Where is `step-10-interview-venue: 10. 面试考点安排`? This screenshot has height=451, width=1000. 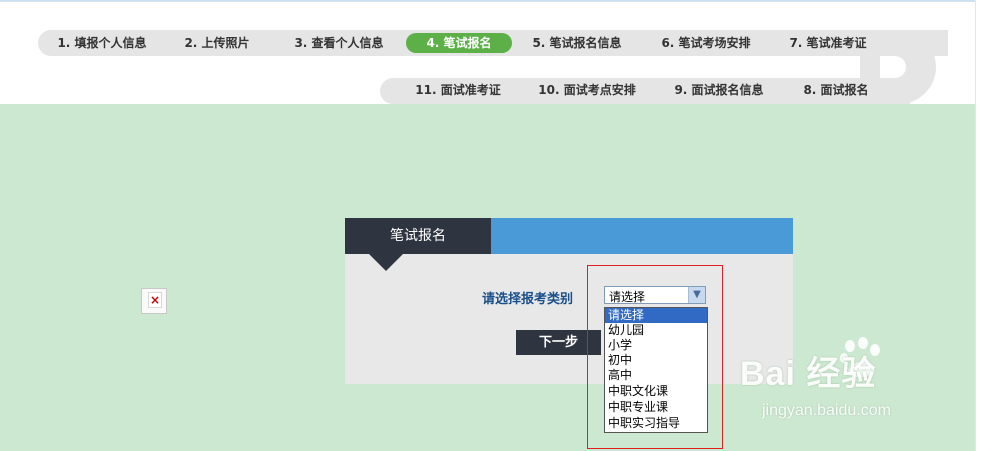
step-10-interview-venue: 10. 面试考点安排 is located at coordinates (587, 90).